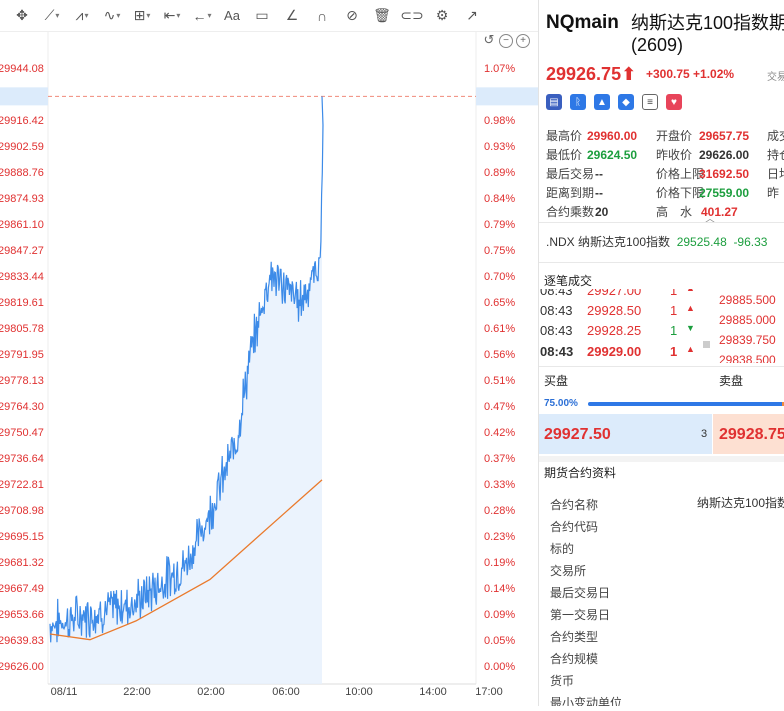 Image resolution: width=784 pixels, height=711 pixels. Describe the element at coordinates (626, 102) in the screenshot. I see `tag-icon: ◆` at that location.